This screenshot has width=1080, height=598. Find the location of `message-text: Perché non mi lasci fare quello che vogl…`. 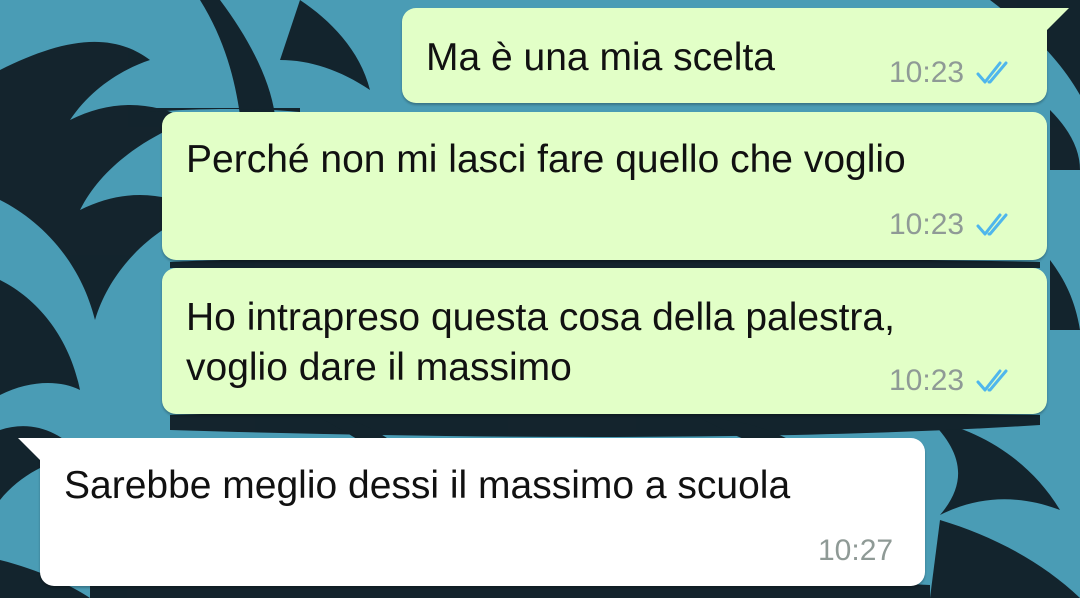

message-text: Perché non mi lasci fare quello che vogl… is located at coordinates (546, 159).